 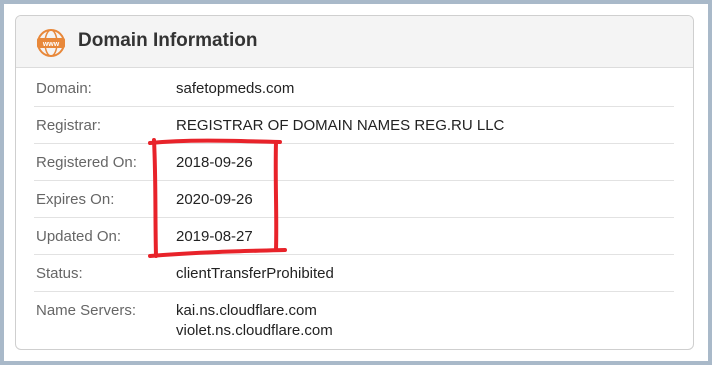 What do you see at coordinates (354, 162) in the screenshot?
I see `row-registered-on: Registered On: 2018-09-26` at bounding box center [354, 162].